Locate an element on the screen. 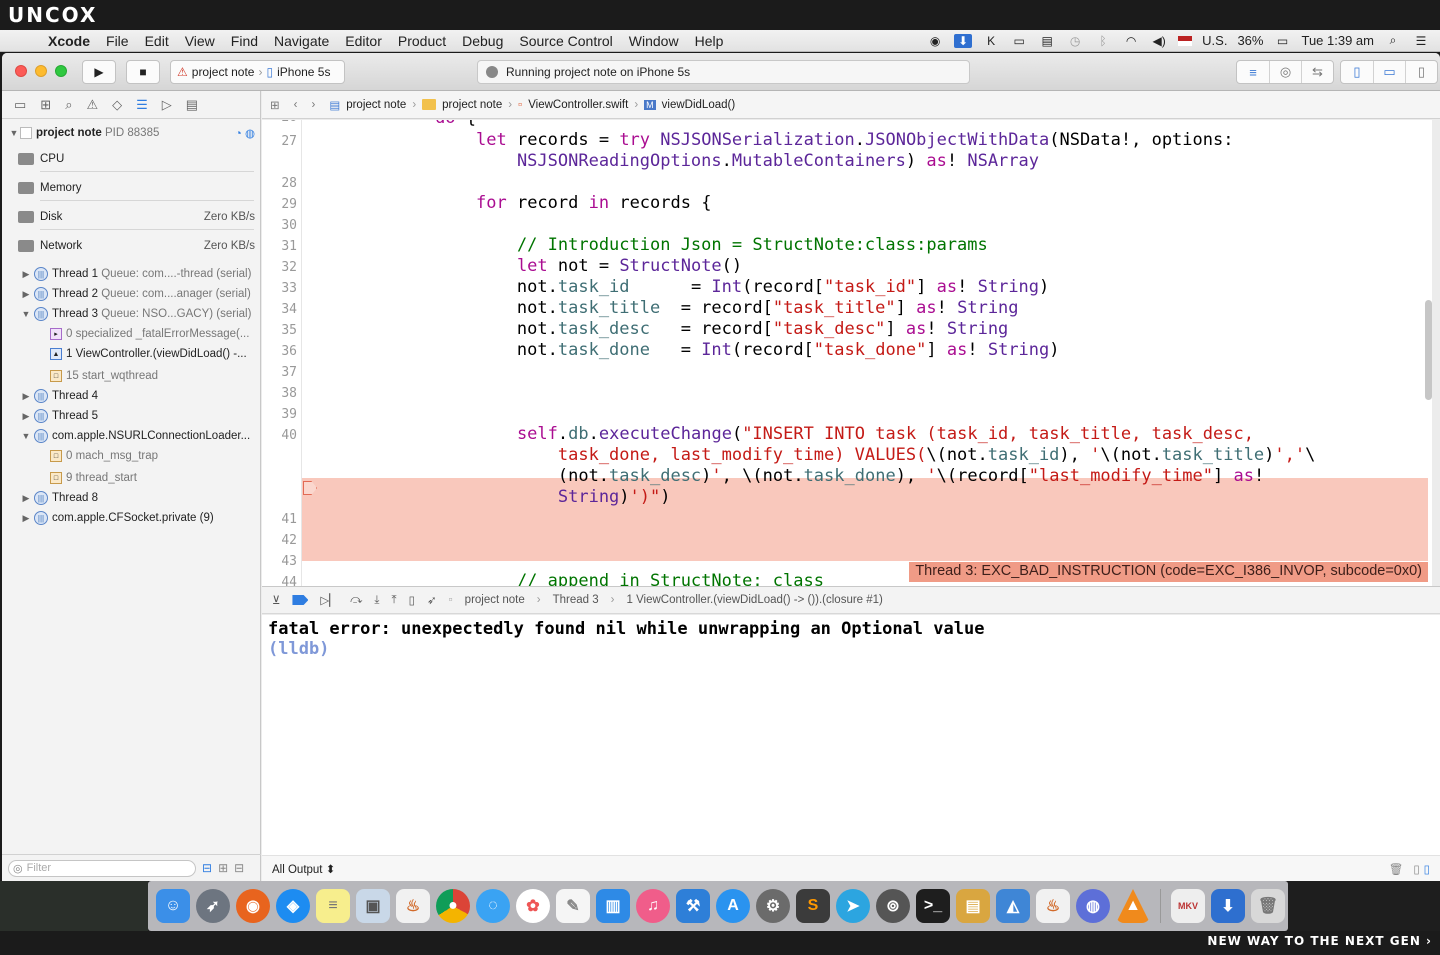  filter-crashed-icon: ⊞ is located at coordinates (223, 868).